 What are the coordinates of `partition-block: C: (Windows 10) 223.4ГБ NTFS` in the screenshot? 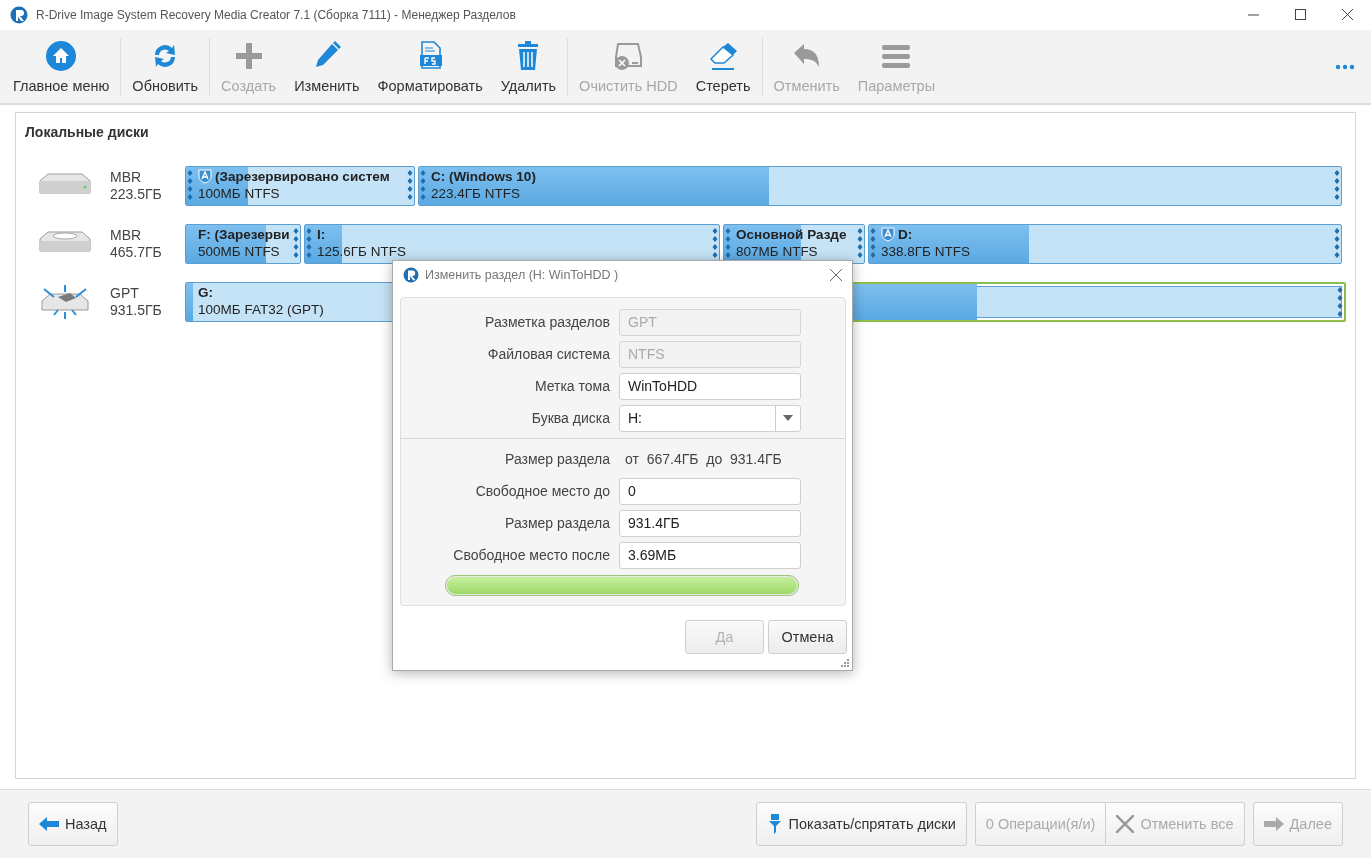 It's located at (880, 186).